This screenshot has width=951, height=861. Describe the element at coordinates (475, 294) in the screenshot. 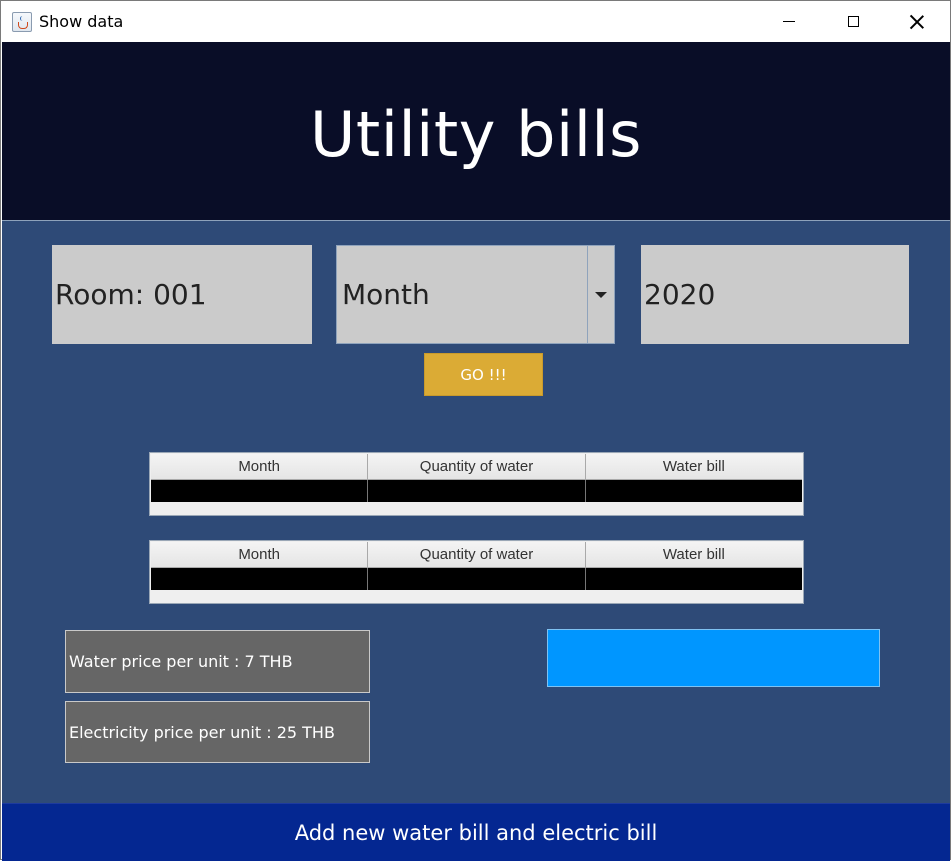

I see `month-dropdown: Month` at that location.